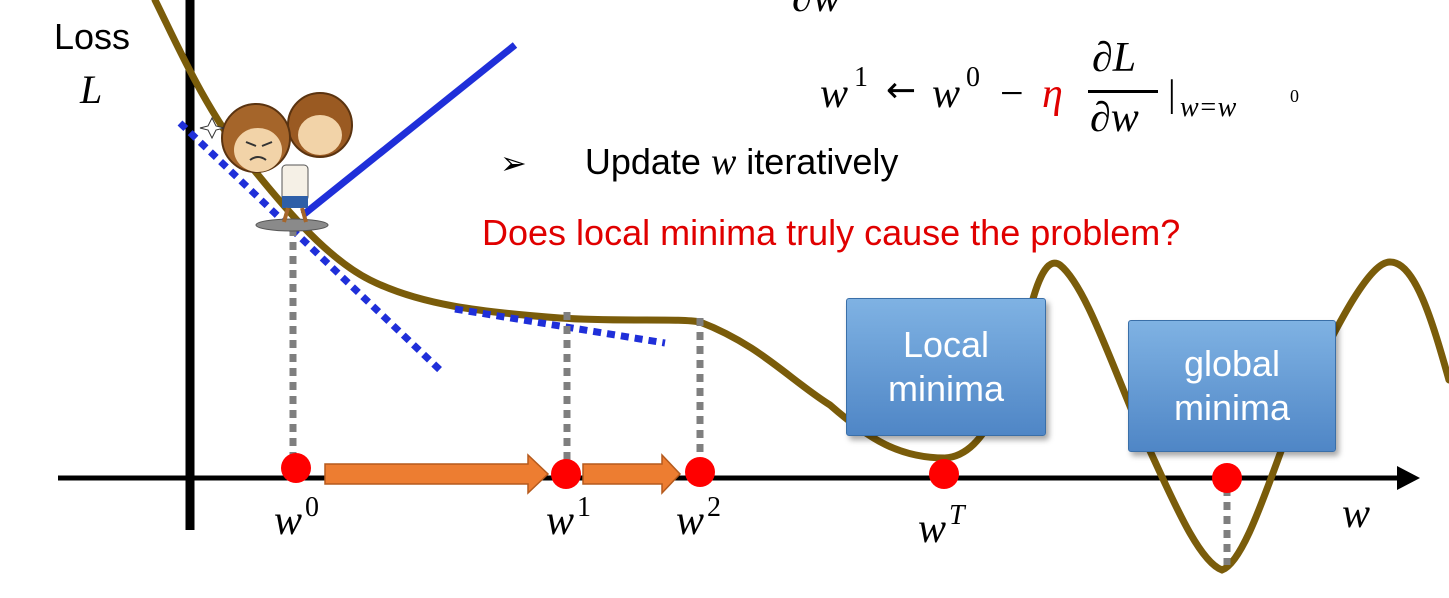 This screenshot has height=598, width=1449. Describe the element at coordinates (1356, 514) in the screenshot. I see `x-axis-label: w` at that location.